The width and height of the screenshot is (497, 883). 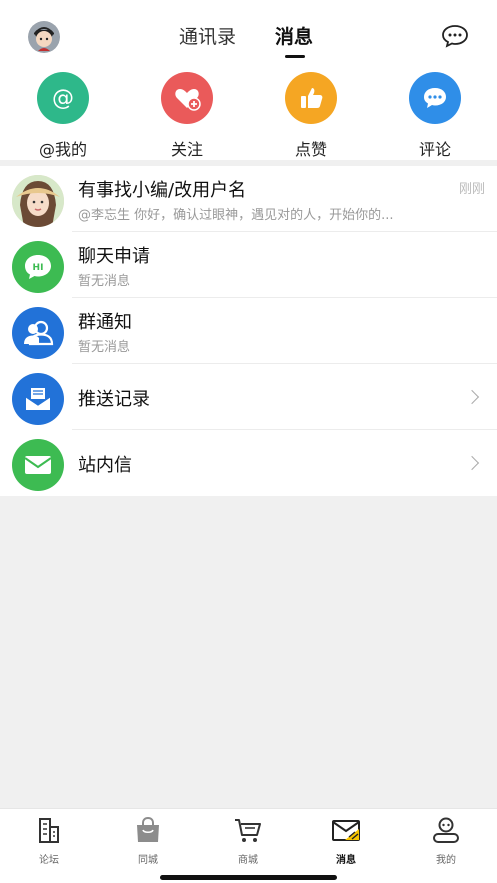 I want to click on quick-label: 点赞, so click(x=310, y=149).